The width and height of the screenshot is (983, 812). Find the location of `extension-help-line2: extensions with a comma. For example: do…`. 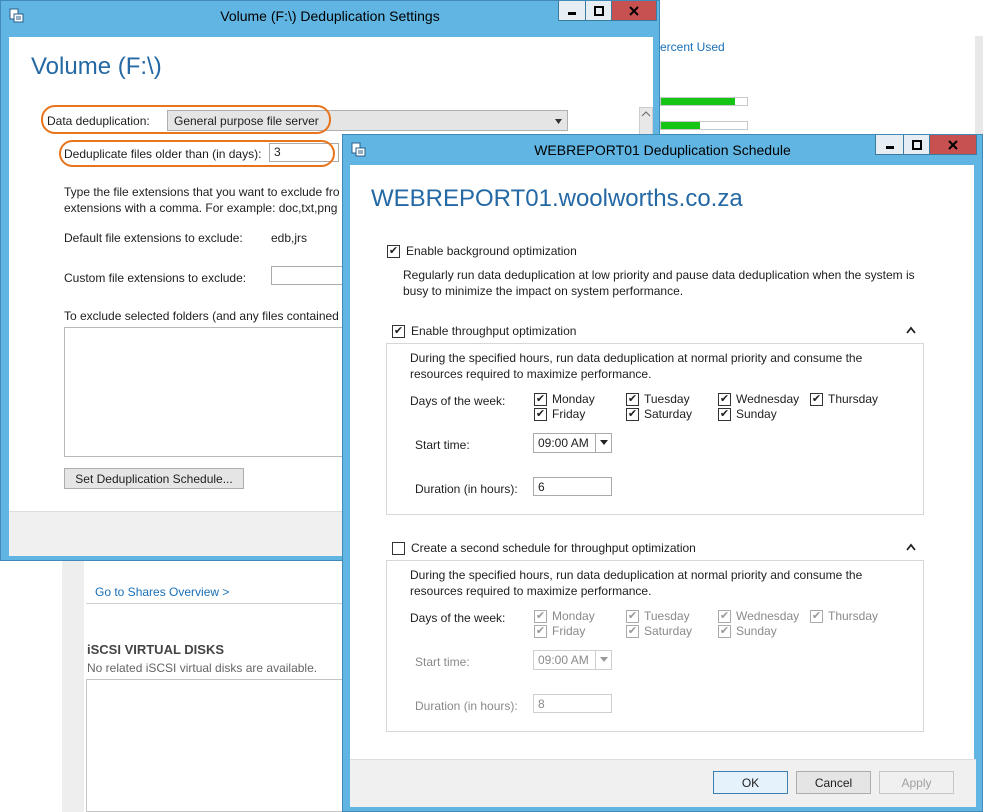

extension-help-line2: extensions with a comma. For example: do… is located at coordinates (201, 208).